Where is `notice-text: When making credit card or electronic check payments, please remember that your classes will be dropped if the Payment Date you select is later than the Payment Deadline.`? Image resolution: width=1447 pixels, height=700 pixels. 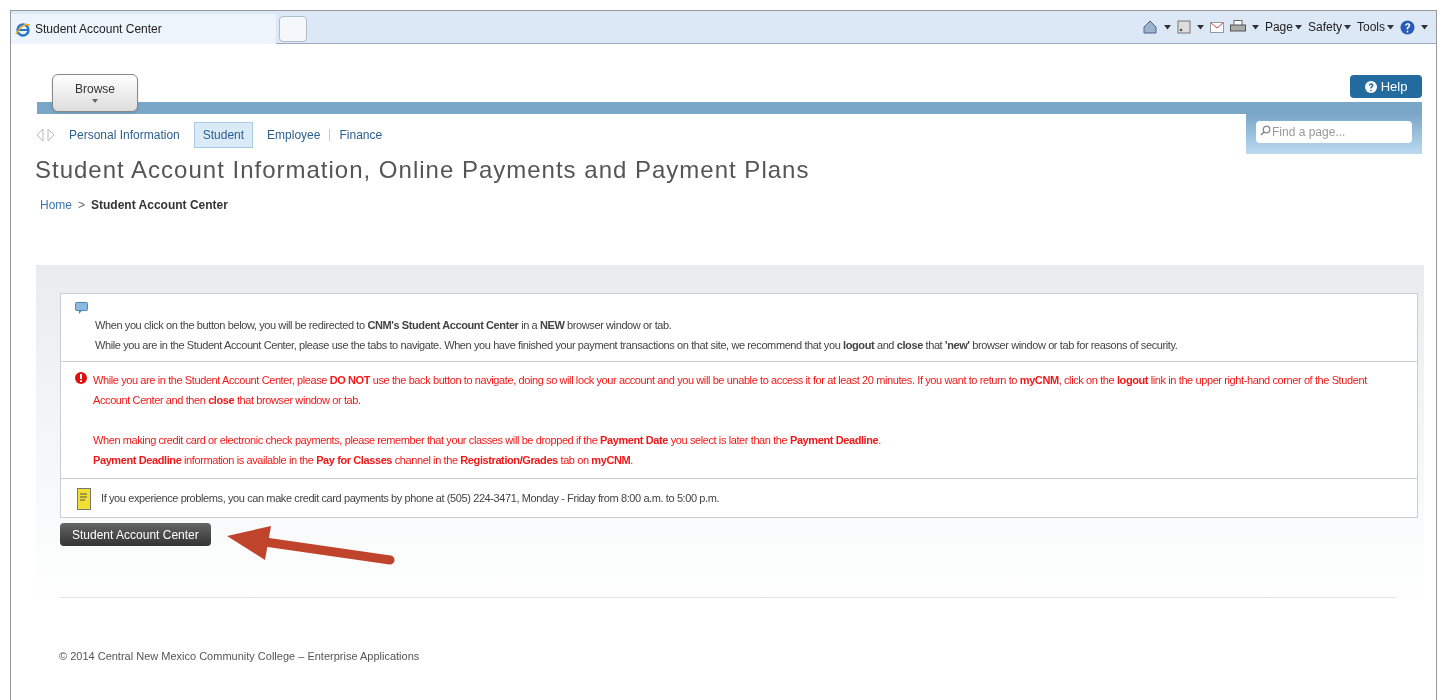
notice-text: When making credit card or electronic check payments, please remember that your classes will be dropped if the Payment Date you select is later than the Payment Deadline. is located at coordinates (487, 440).